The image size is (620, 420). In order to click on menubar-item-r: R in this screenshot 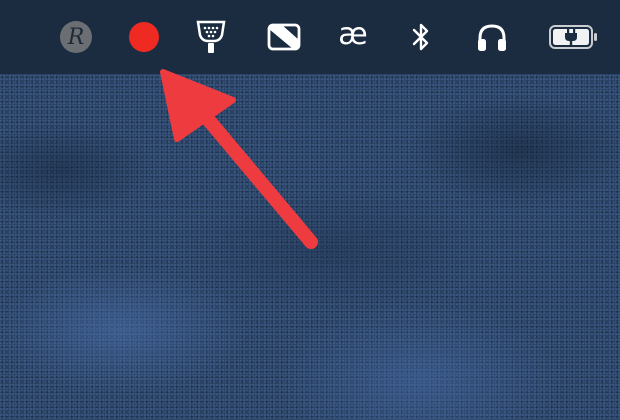, I will do `click(76, 37)`.